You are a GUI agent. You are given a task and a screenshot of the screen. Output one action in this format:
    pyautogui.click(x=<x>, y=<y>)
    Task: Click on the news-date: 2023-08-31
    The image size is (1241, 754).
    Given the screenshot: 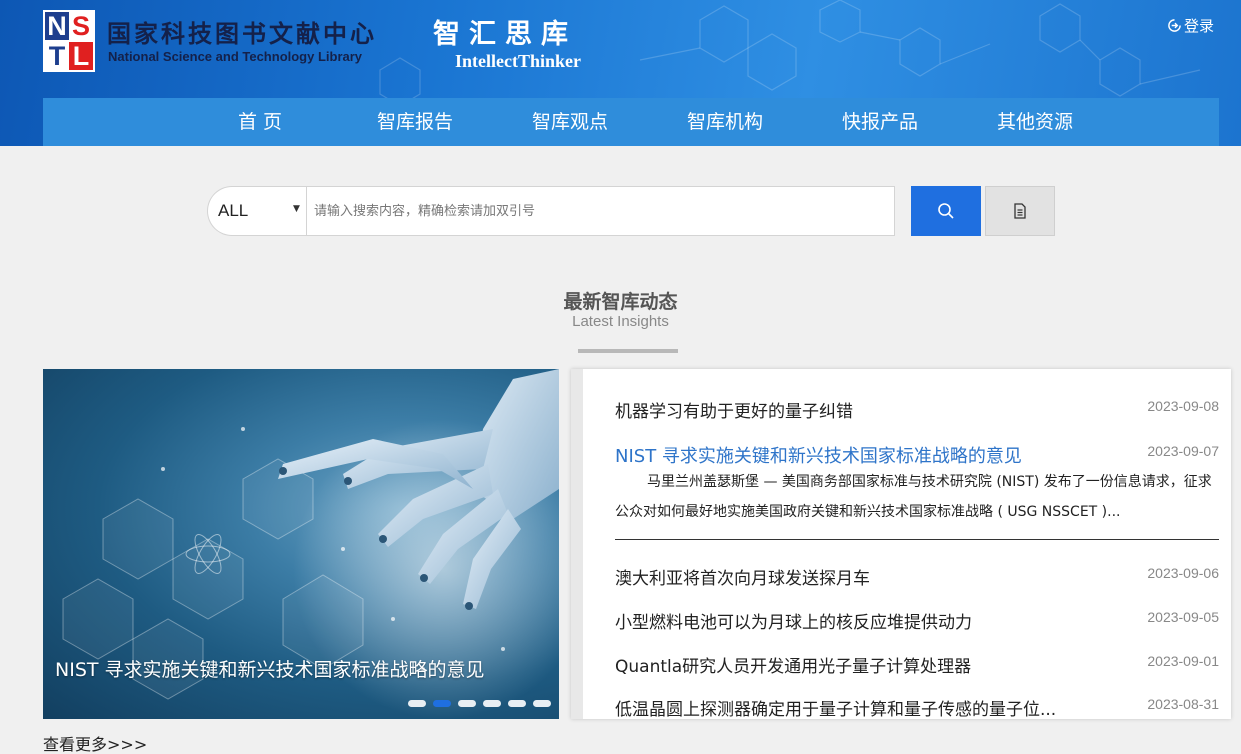 What is the action you would take?
    pyautogui.click(x=1183, y=704)
    